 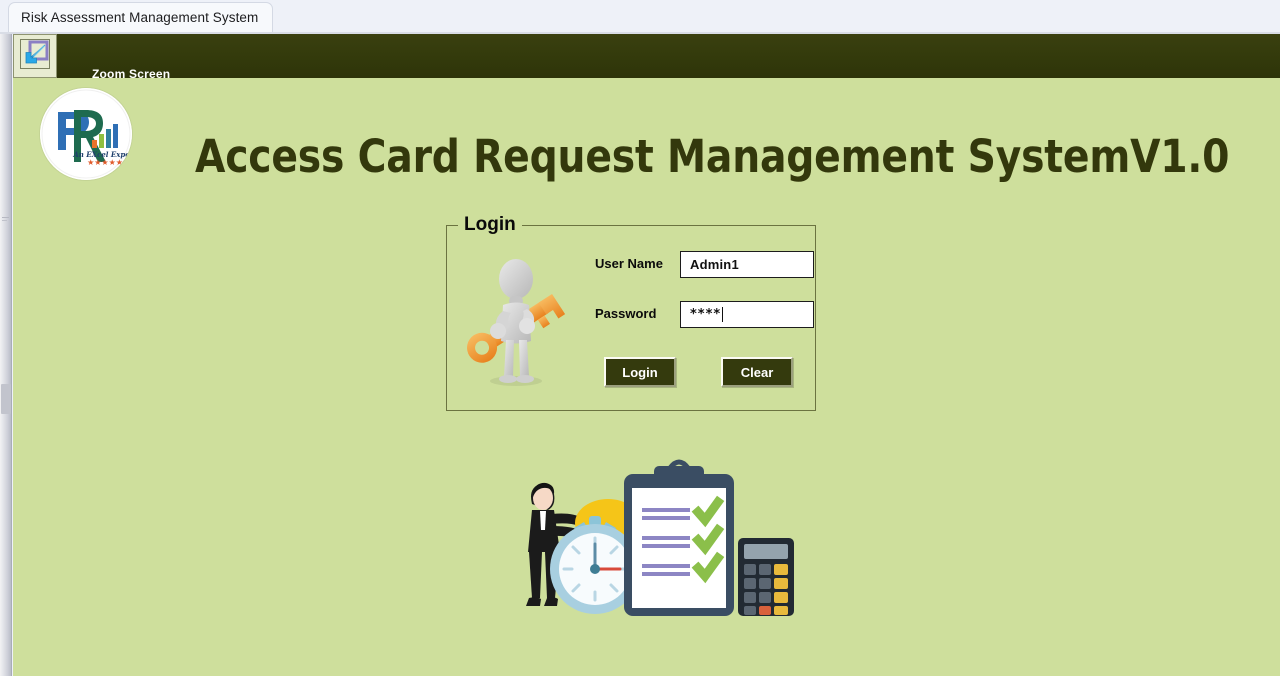 I want to click on zoom-toolbar: Zoom Screen - +, so click(x=646, y=69).